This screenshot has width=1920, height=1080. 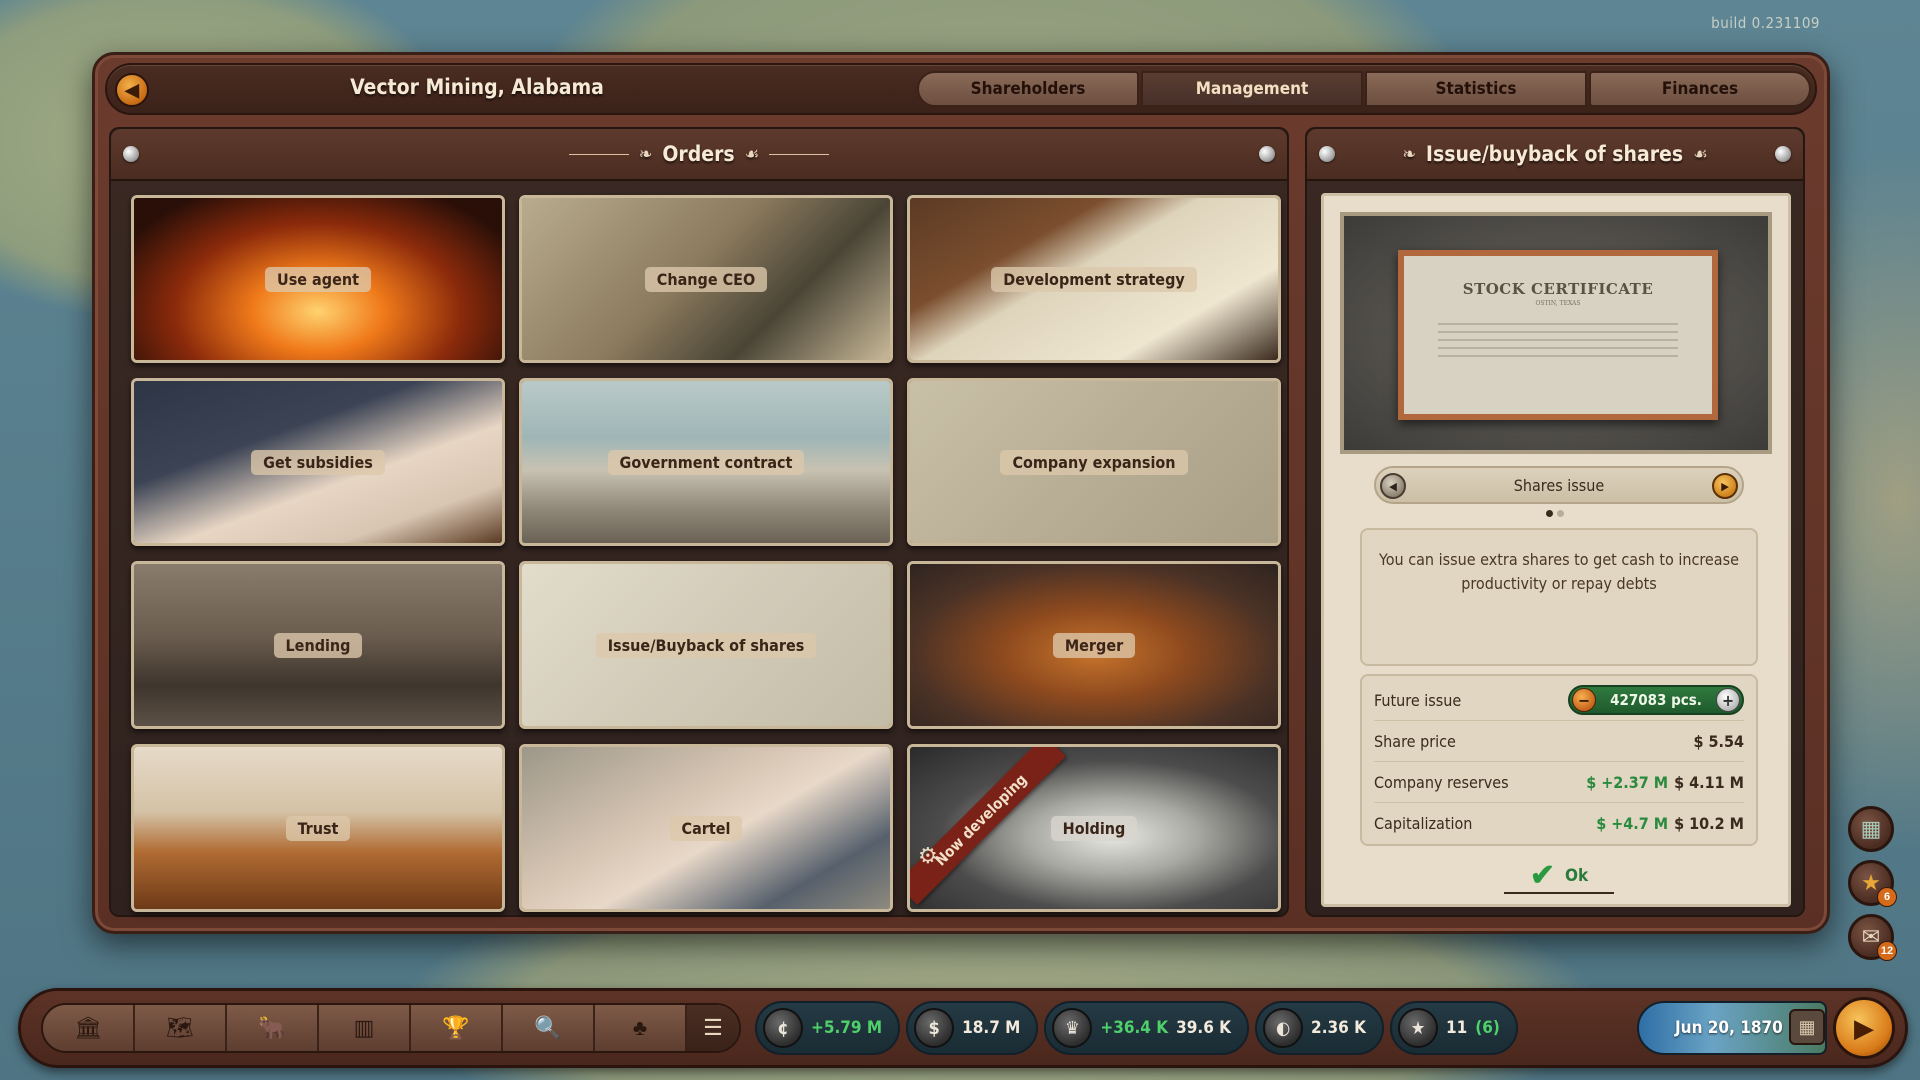 What do you see at coordinates (132, 90) in the screenshot?
I see `back-button: ◀` at bounding box center [132, 90].